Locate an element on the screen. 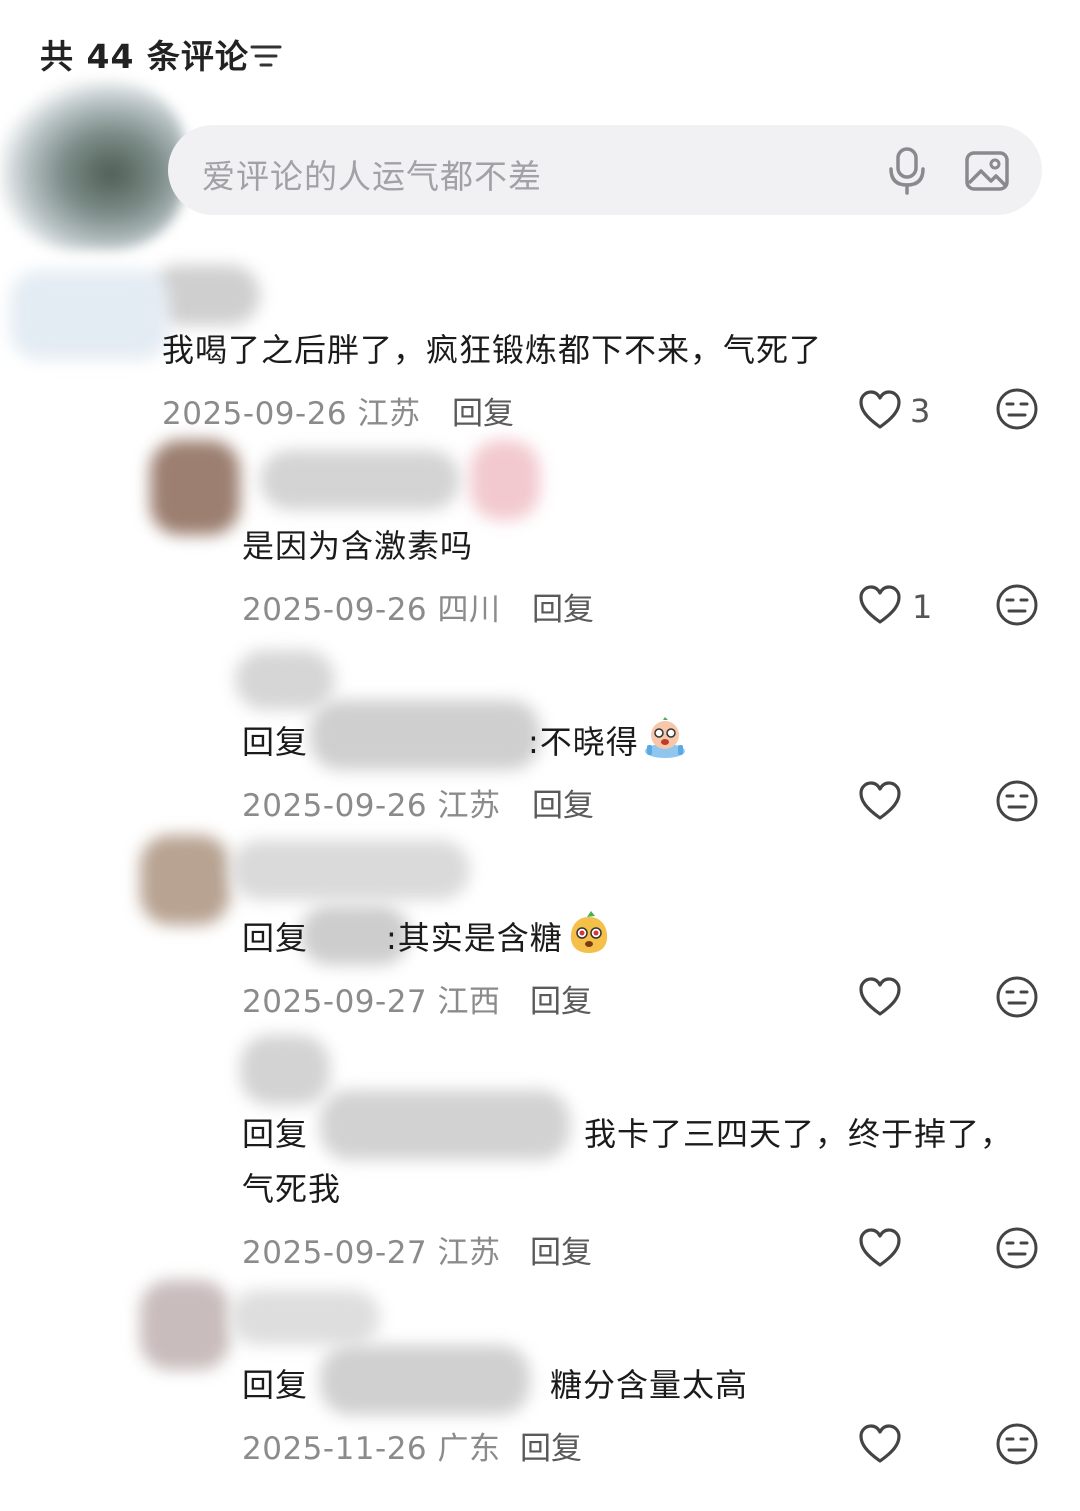 The height and width of the screenshot is (1511, 1080). comment-meta: 2025-09-27 江苏 is located at coordinates (371, 1249).